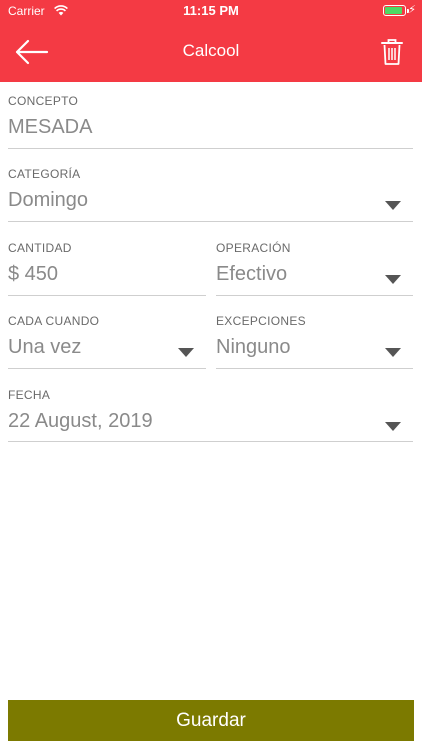  Describe the element at coordinates (210, 188) in the screenshot. I see `categoria-select: CATEGORÍA Domingo` at that location.